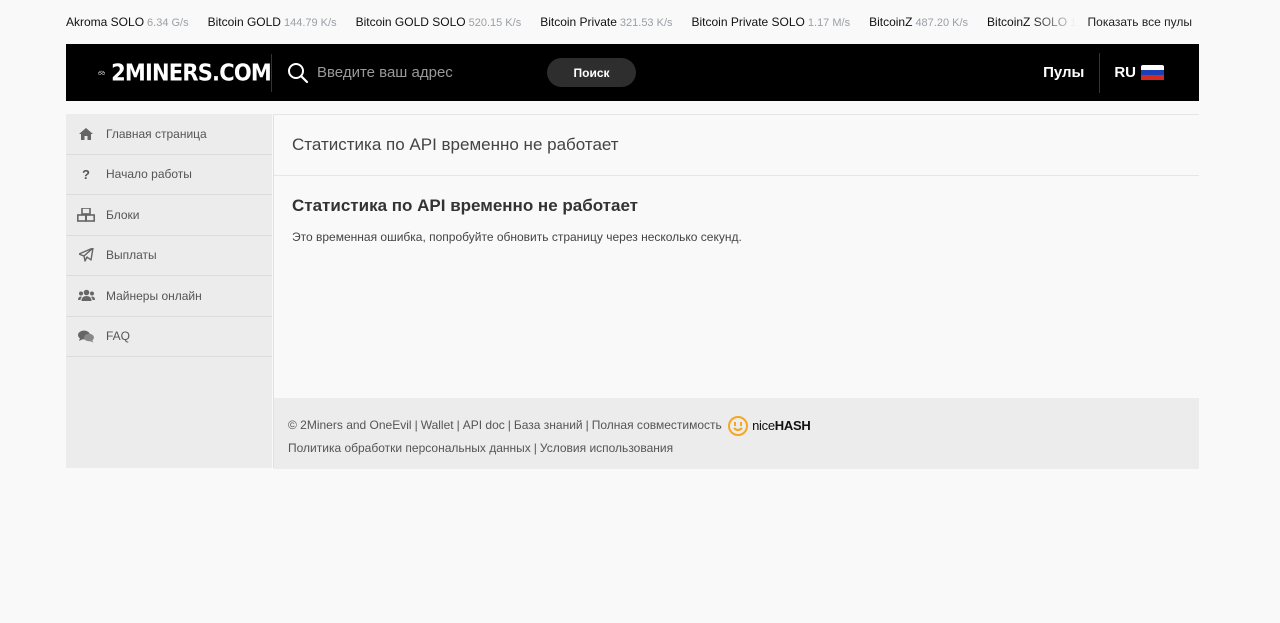  I want to click on nicehash-logo: niceHASH, so click(769, 425).